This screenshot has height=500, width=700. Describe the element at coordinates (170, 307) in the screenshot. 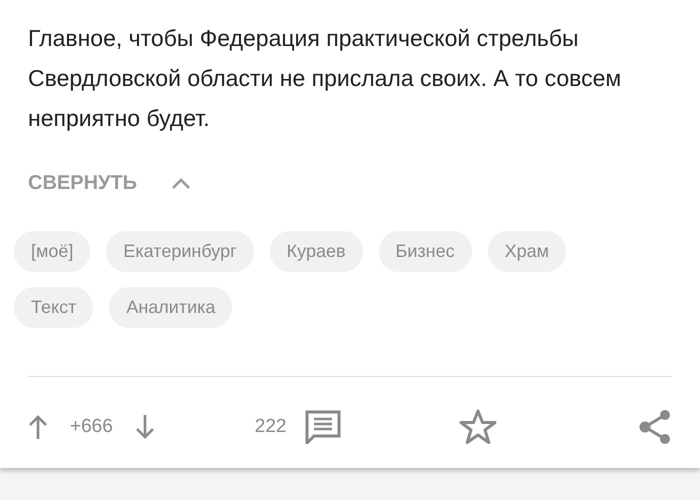

I see `tag-link: Аналитика` at that location.